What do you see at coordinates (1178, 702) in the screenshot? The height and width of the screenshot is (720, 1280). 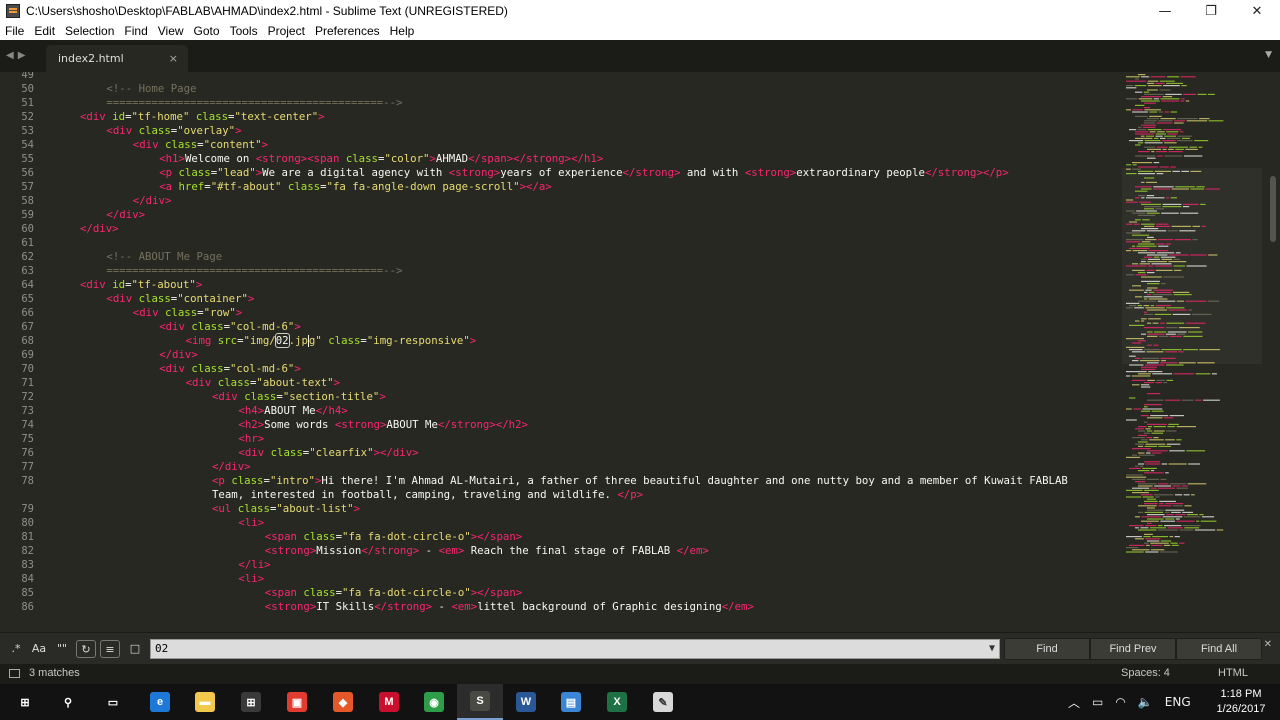 I see `language-indicator: ENG` at bounding box center [1178, 702].